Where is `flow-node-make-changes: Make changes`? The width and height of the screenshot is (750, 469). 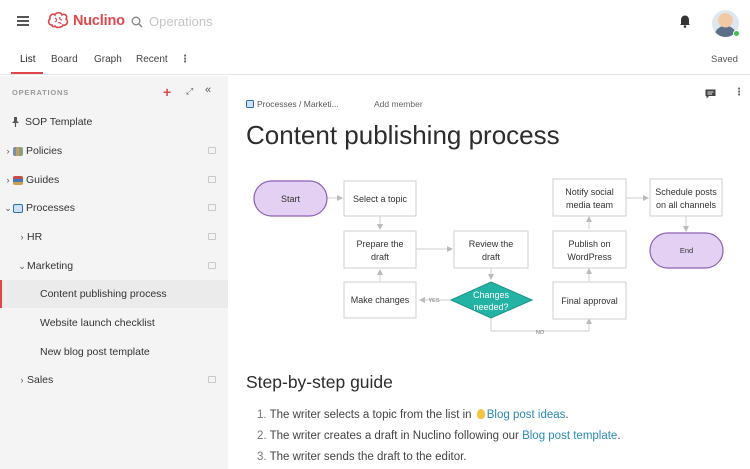
flow-node-make-changes: Make changes is located at coordinates (380, 300).